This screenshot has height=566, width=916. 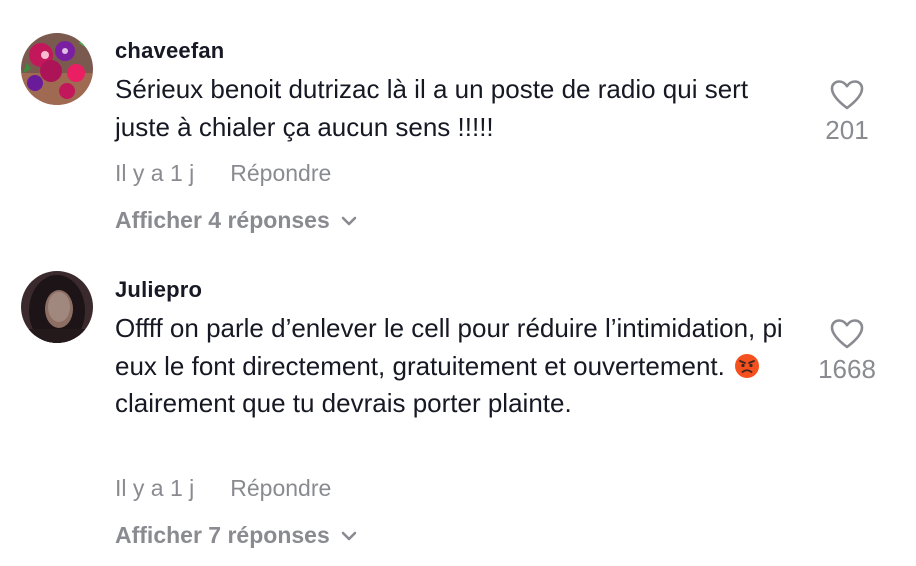 I want to click on view-replies-button: Afficher 4 réponses, so click(x=236, y=220).